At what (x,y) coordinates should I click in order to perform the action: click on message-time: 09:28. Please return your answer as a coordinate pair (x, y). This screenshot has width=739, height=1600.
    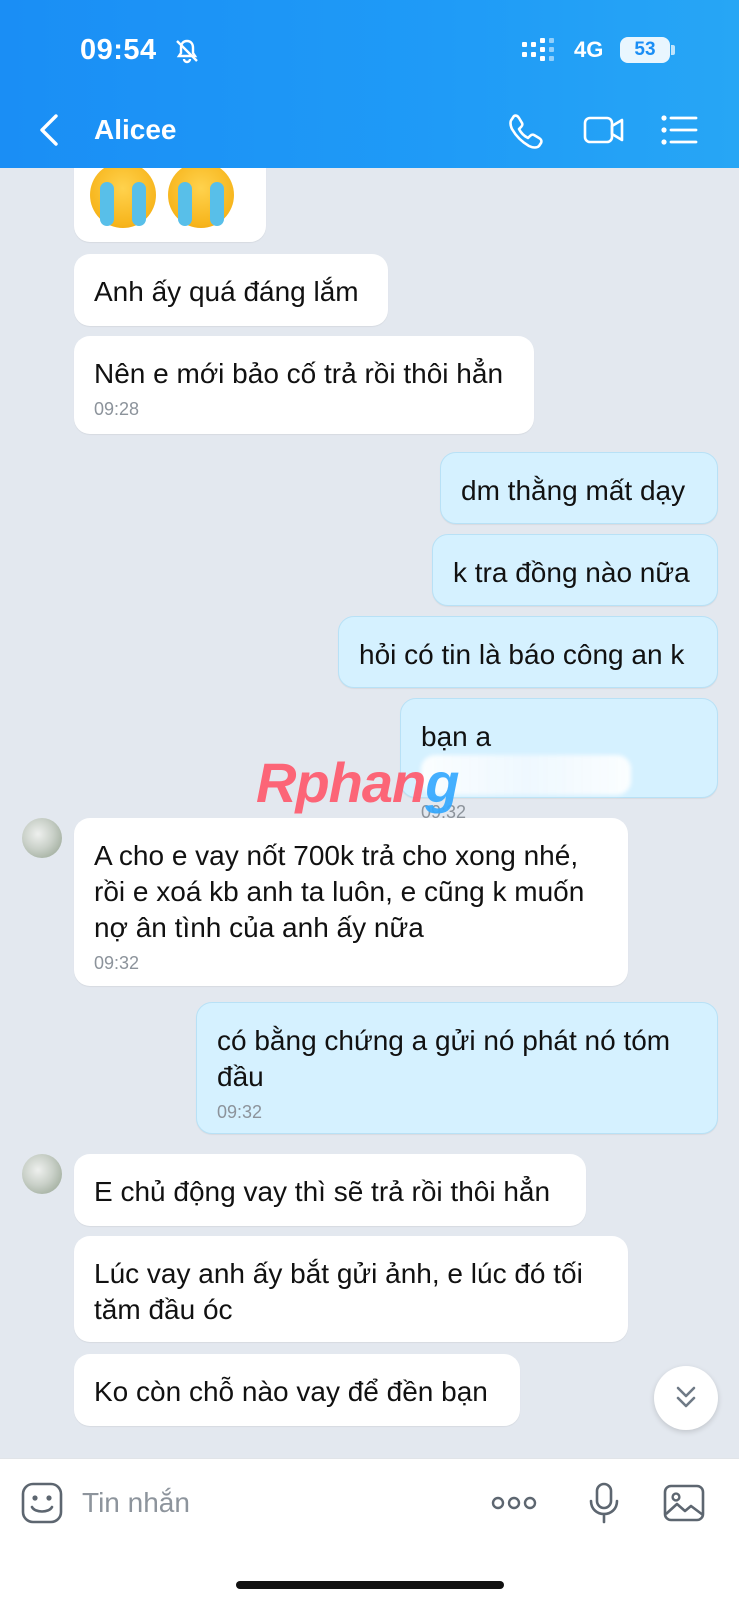
    Looking at the image, I should click on (117, 409).